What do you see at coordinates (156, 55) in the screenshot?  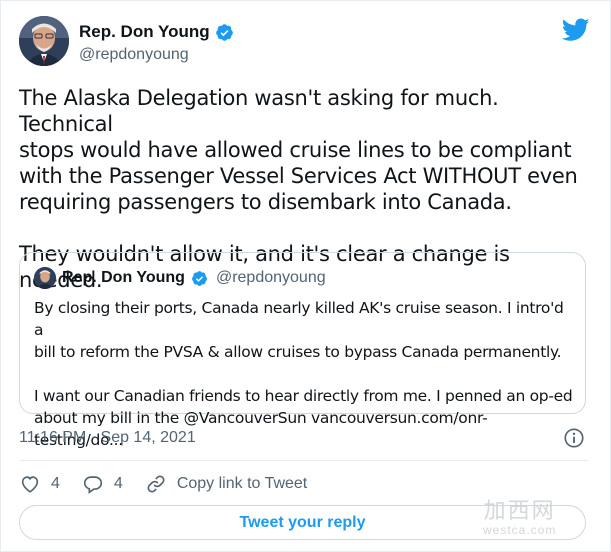 I see `author-handle: @repdonyoung` at bounding box center [156, 55].